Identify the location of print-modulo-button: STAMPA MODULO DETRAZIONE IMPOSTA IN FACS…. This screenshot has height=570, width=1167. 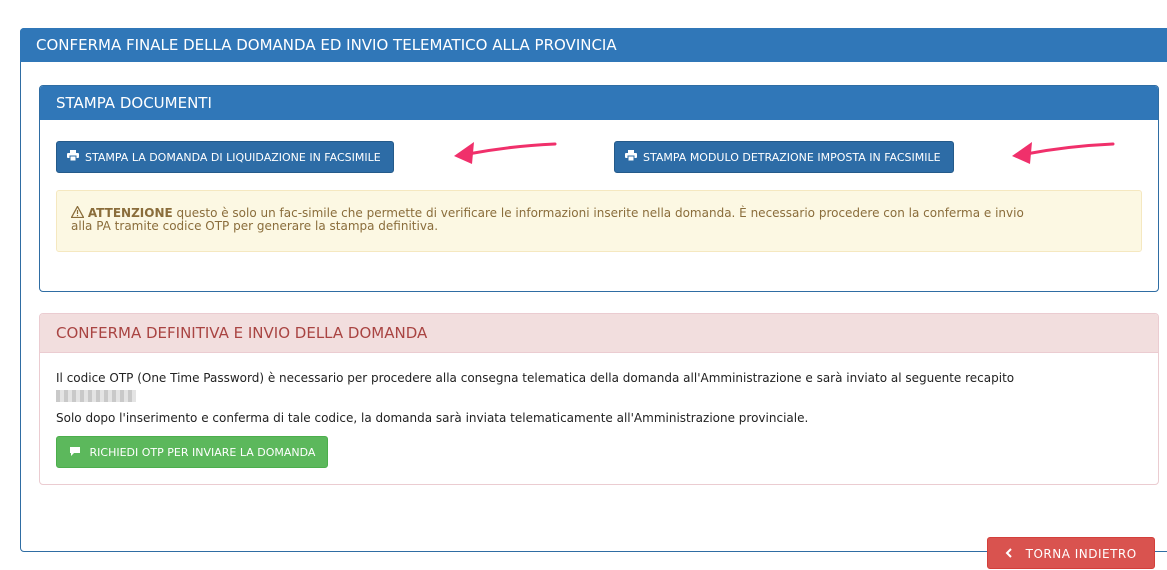
(784, 157).